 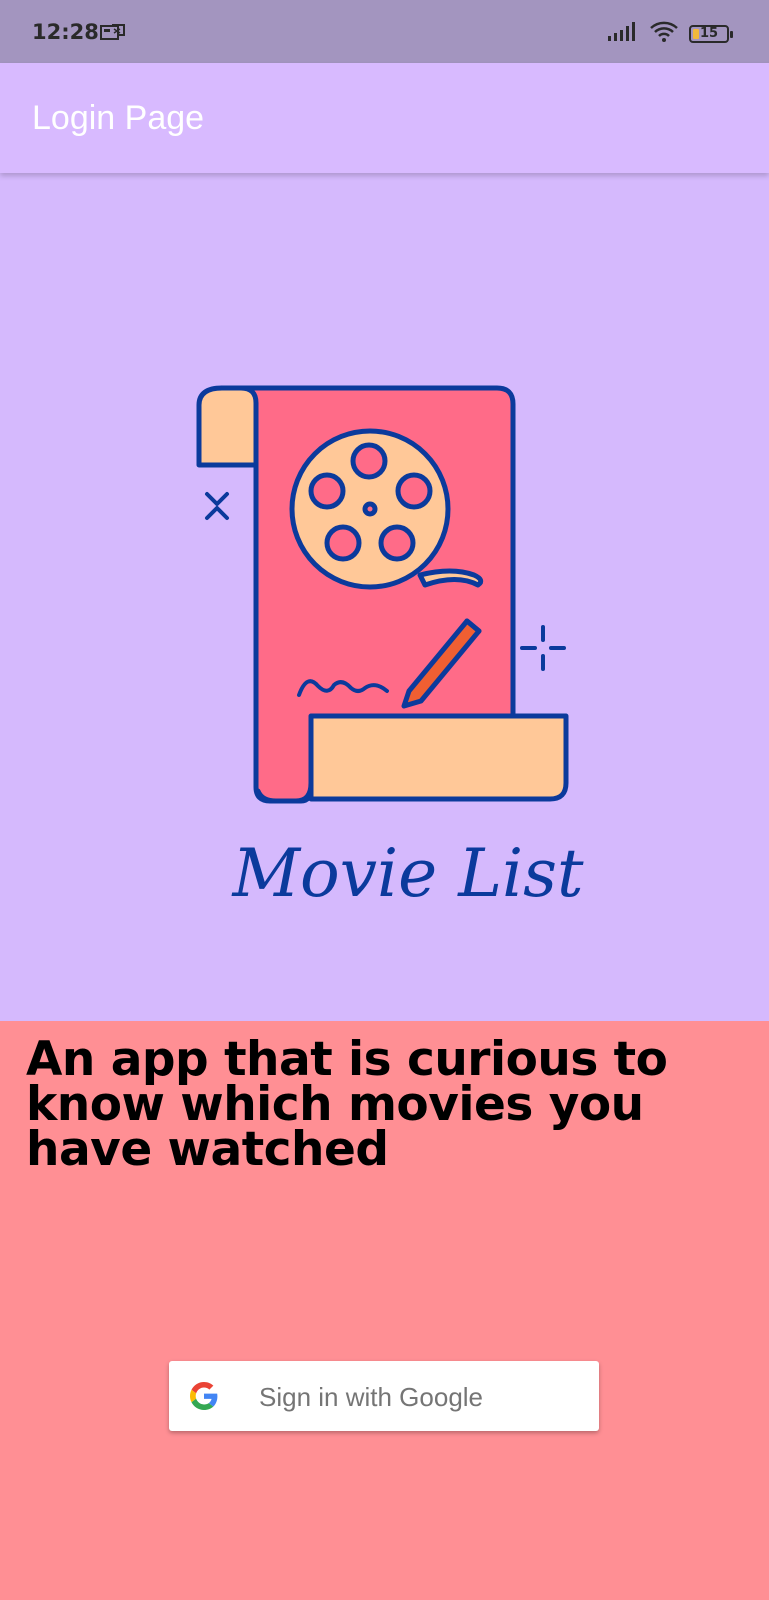 I want to click on status-icons: 15, so click(x=670, y=33).